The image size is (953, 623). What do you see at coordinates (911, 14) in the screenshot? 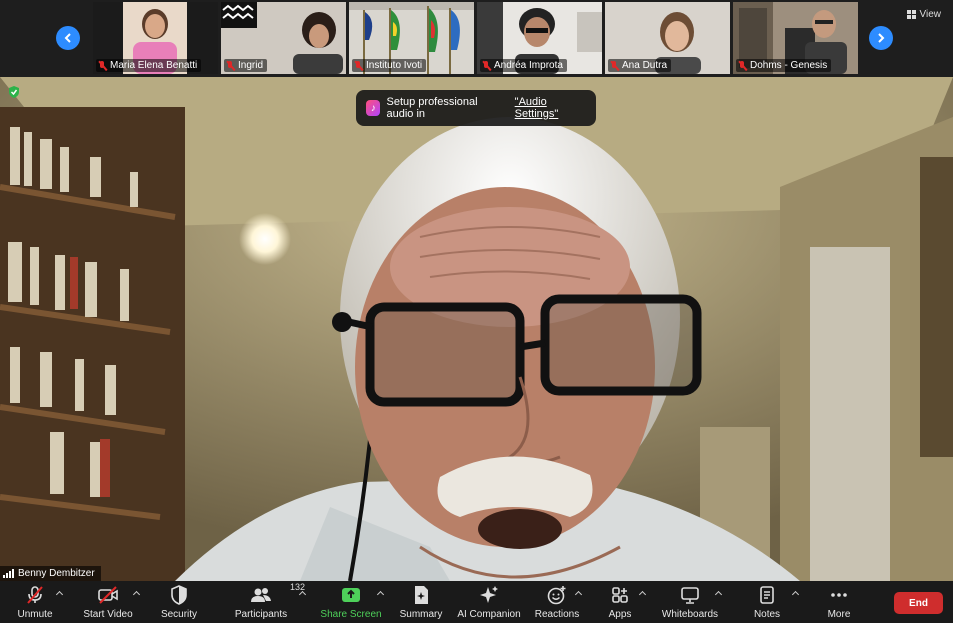
I see `grid-view-icon` at bounding box center [911, 14].